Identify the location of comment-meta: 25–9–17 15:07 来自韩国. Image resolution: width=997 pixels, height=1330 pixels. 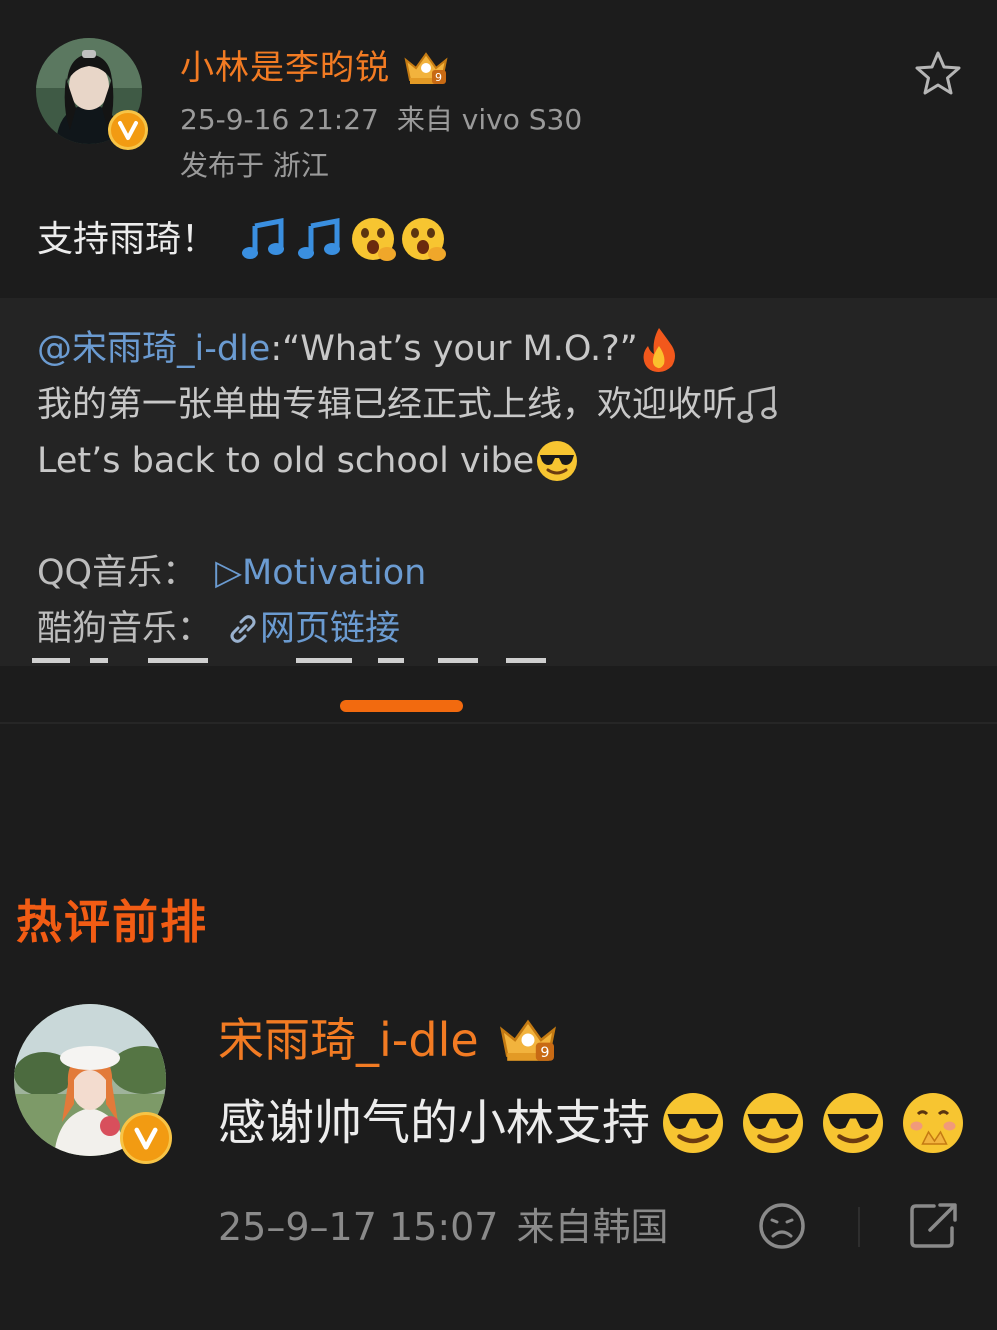
(443, 1227).